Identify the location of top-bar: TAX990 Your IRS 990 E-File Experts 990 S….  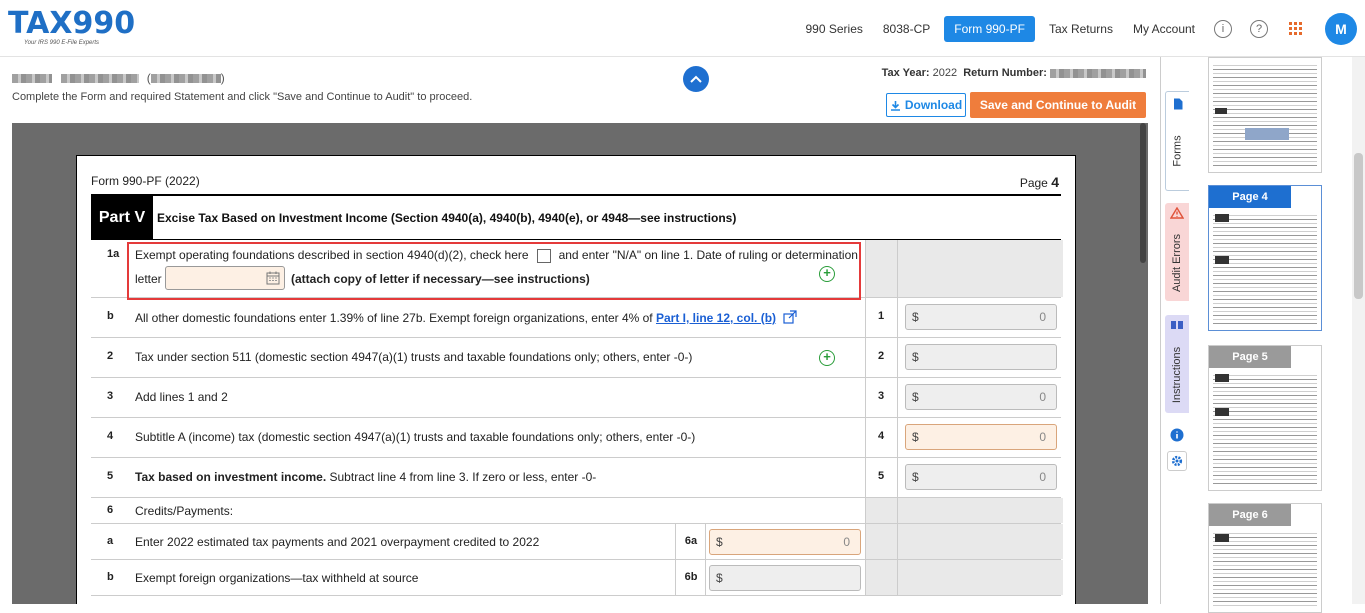
(682, 28).